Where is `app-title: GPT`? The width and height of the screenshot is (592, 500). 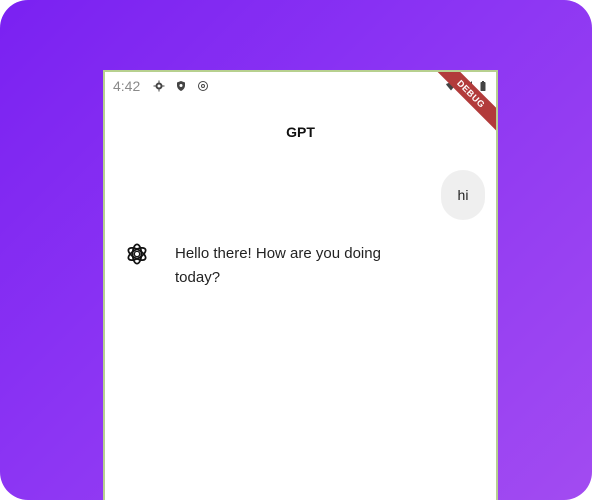 app-title: GPT is located at coordinates (300, 132).